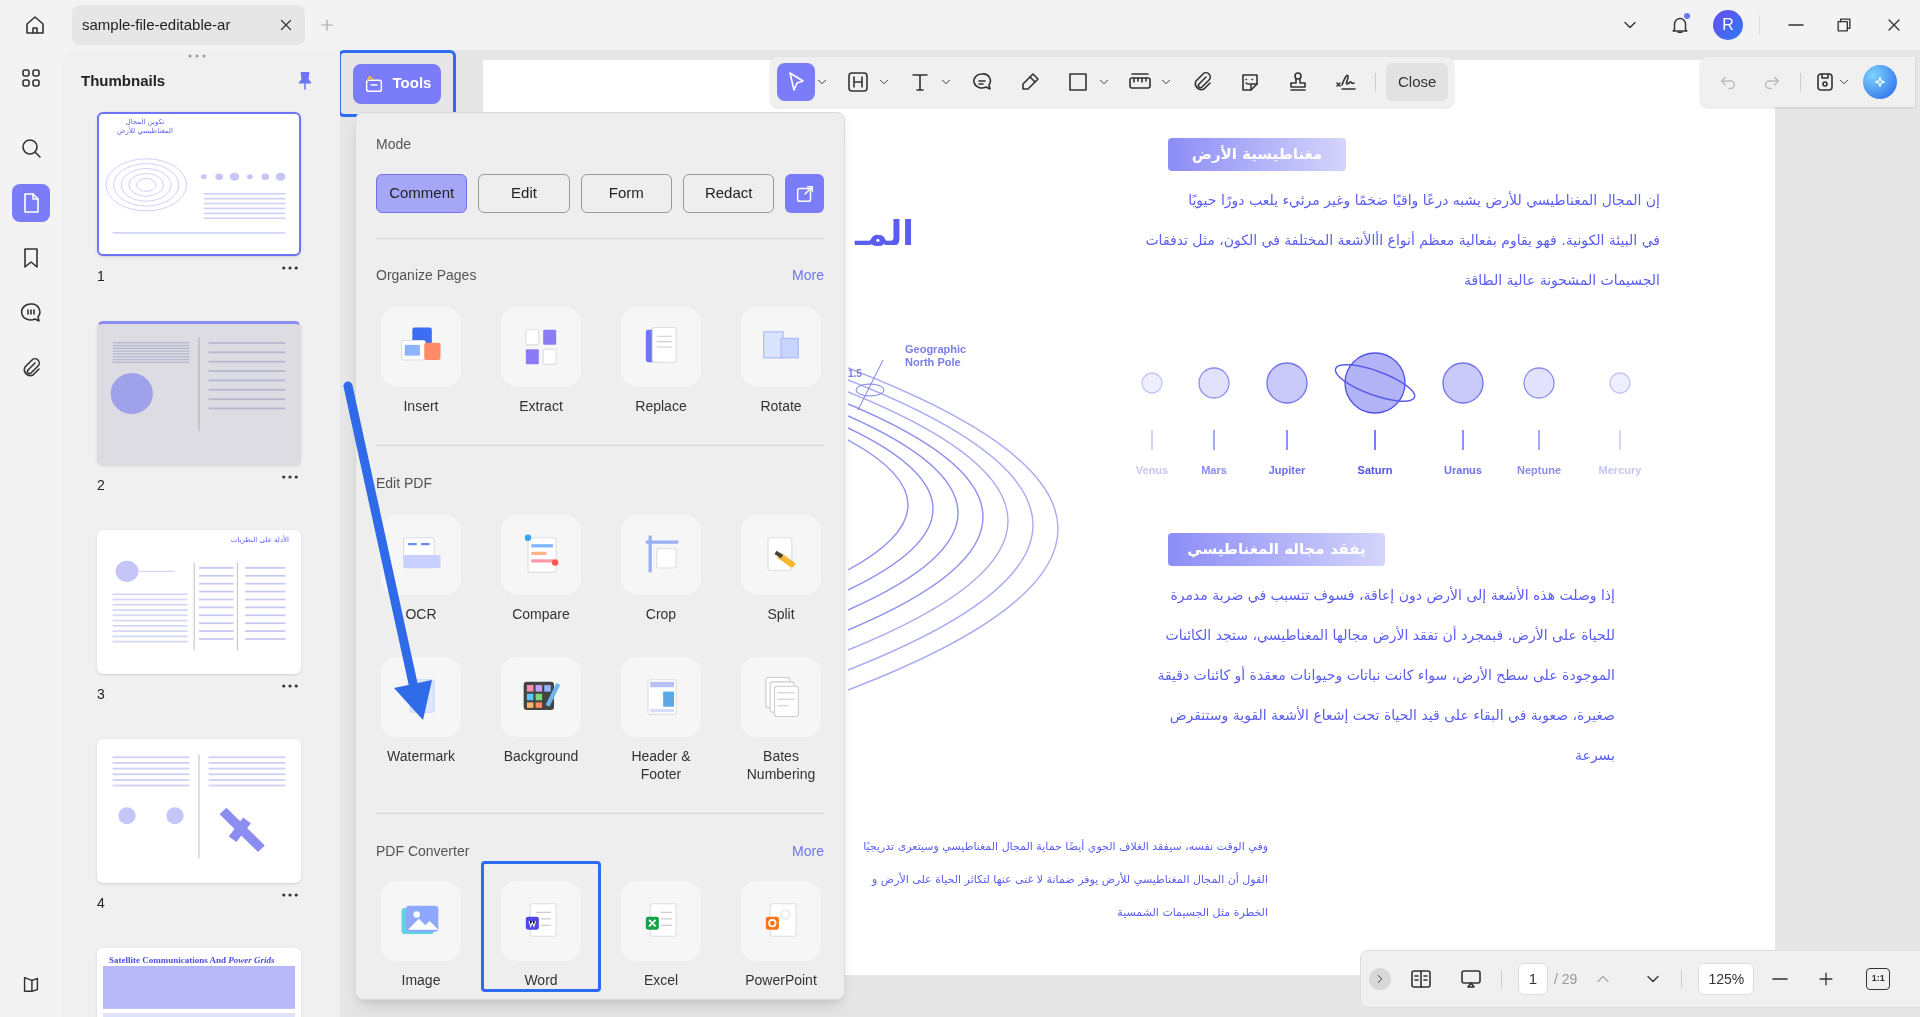  I want to click on mode-button: Form, so click(626, 193).